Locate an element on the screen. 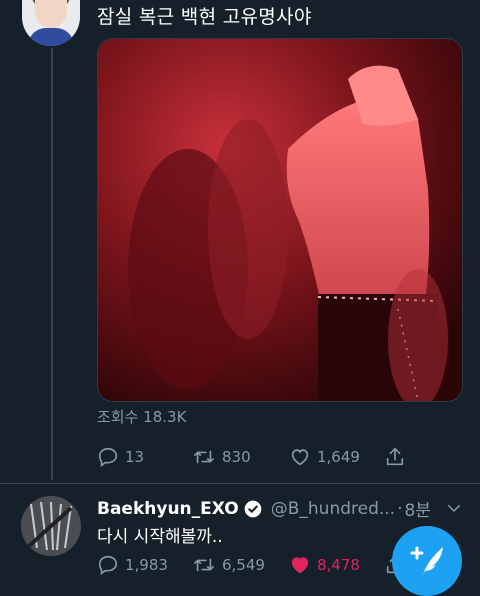  chevron-down-icon is located at coordinates (454, 508).